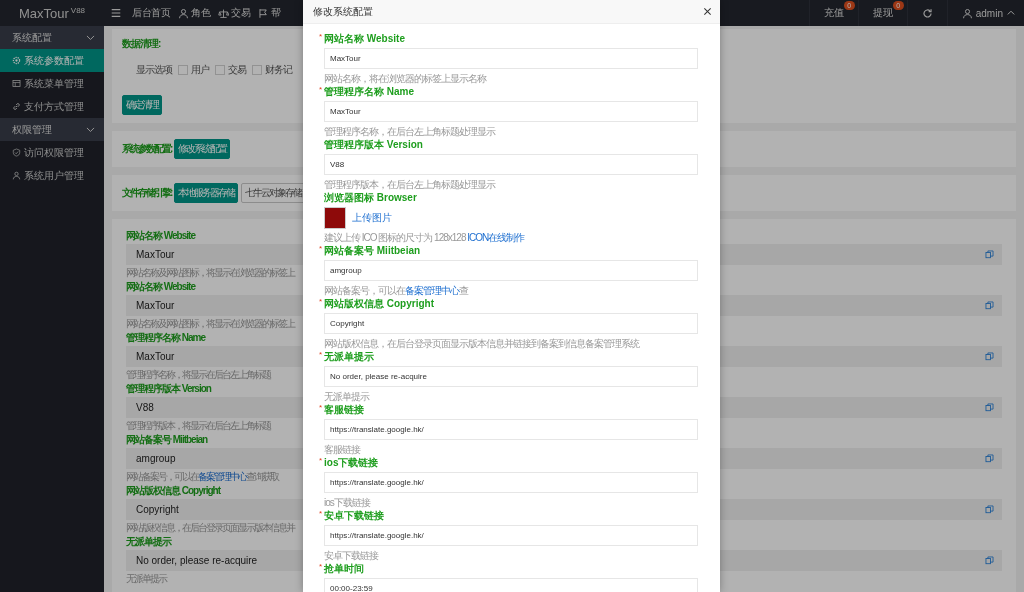  Describe the element at coordinates (237, 70) in the screenshot. I see `checkbox-label: 交易` at that location.